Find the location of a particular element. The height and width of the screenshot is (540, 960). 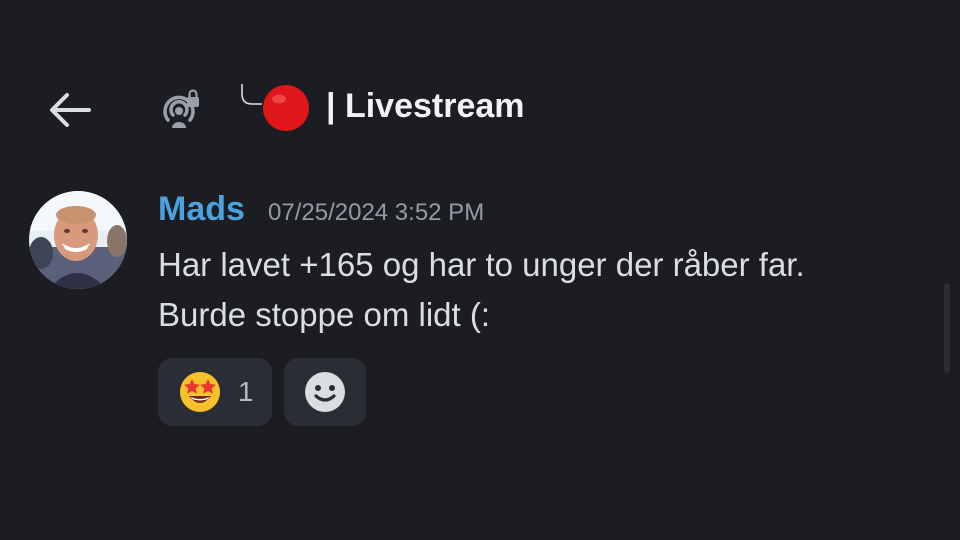

message-timestamp: 07/25/2024 3:52 PM is located at coordinates (376, 212).